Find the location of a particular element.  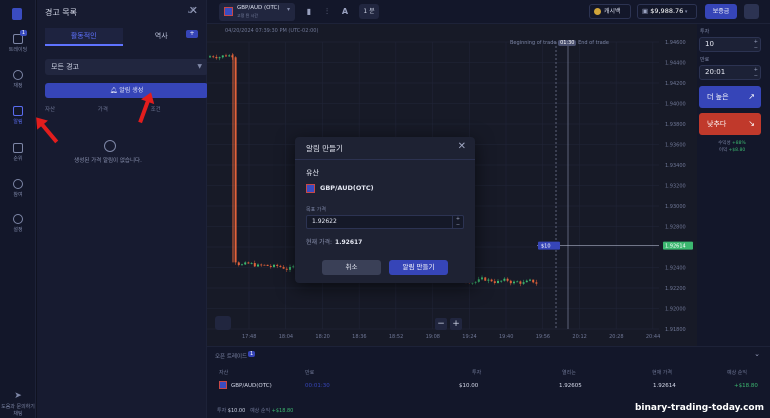

y-tick-label: 1.93800 is located at coordinates (675, 125).